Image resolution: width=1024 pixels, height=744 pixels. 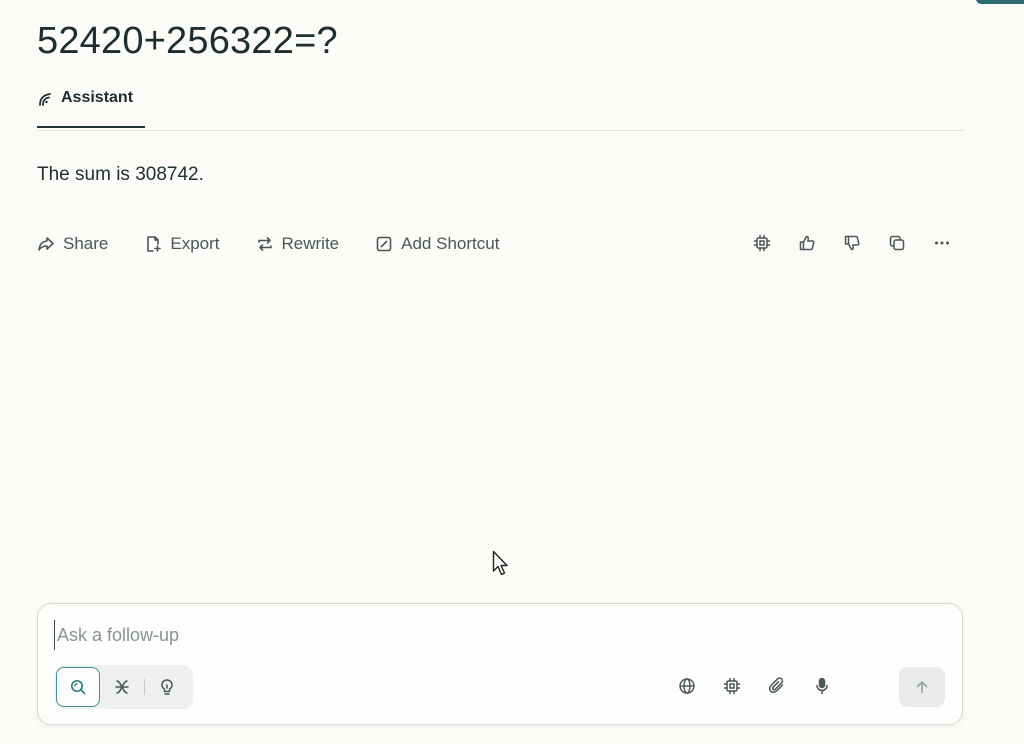 What do you see at coordinates (1000, 2) in the screenshot?
I see `window-corner-tab` at bounding box center [1000, 2].